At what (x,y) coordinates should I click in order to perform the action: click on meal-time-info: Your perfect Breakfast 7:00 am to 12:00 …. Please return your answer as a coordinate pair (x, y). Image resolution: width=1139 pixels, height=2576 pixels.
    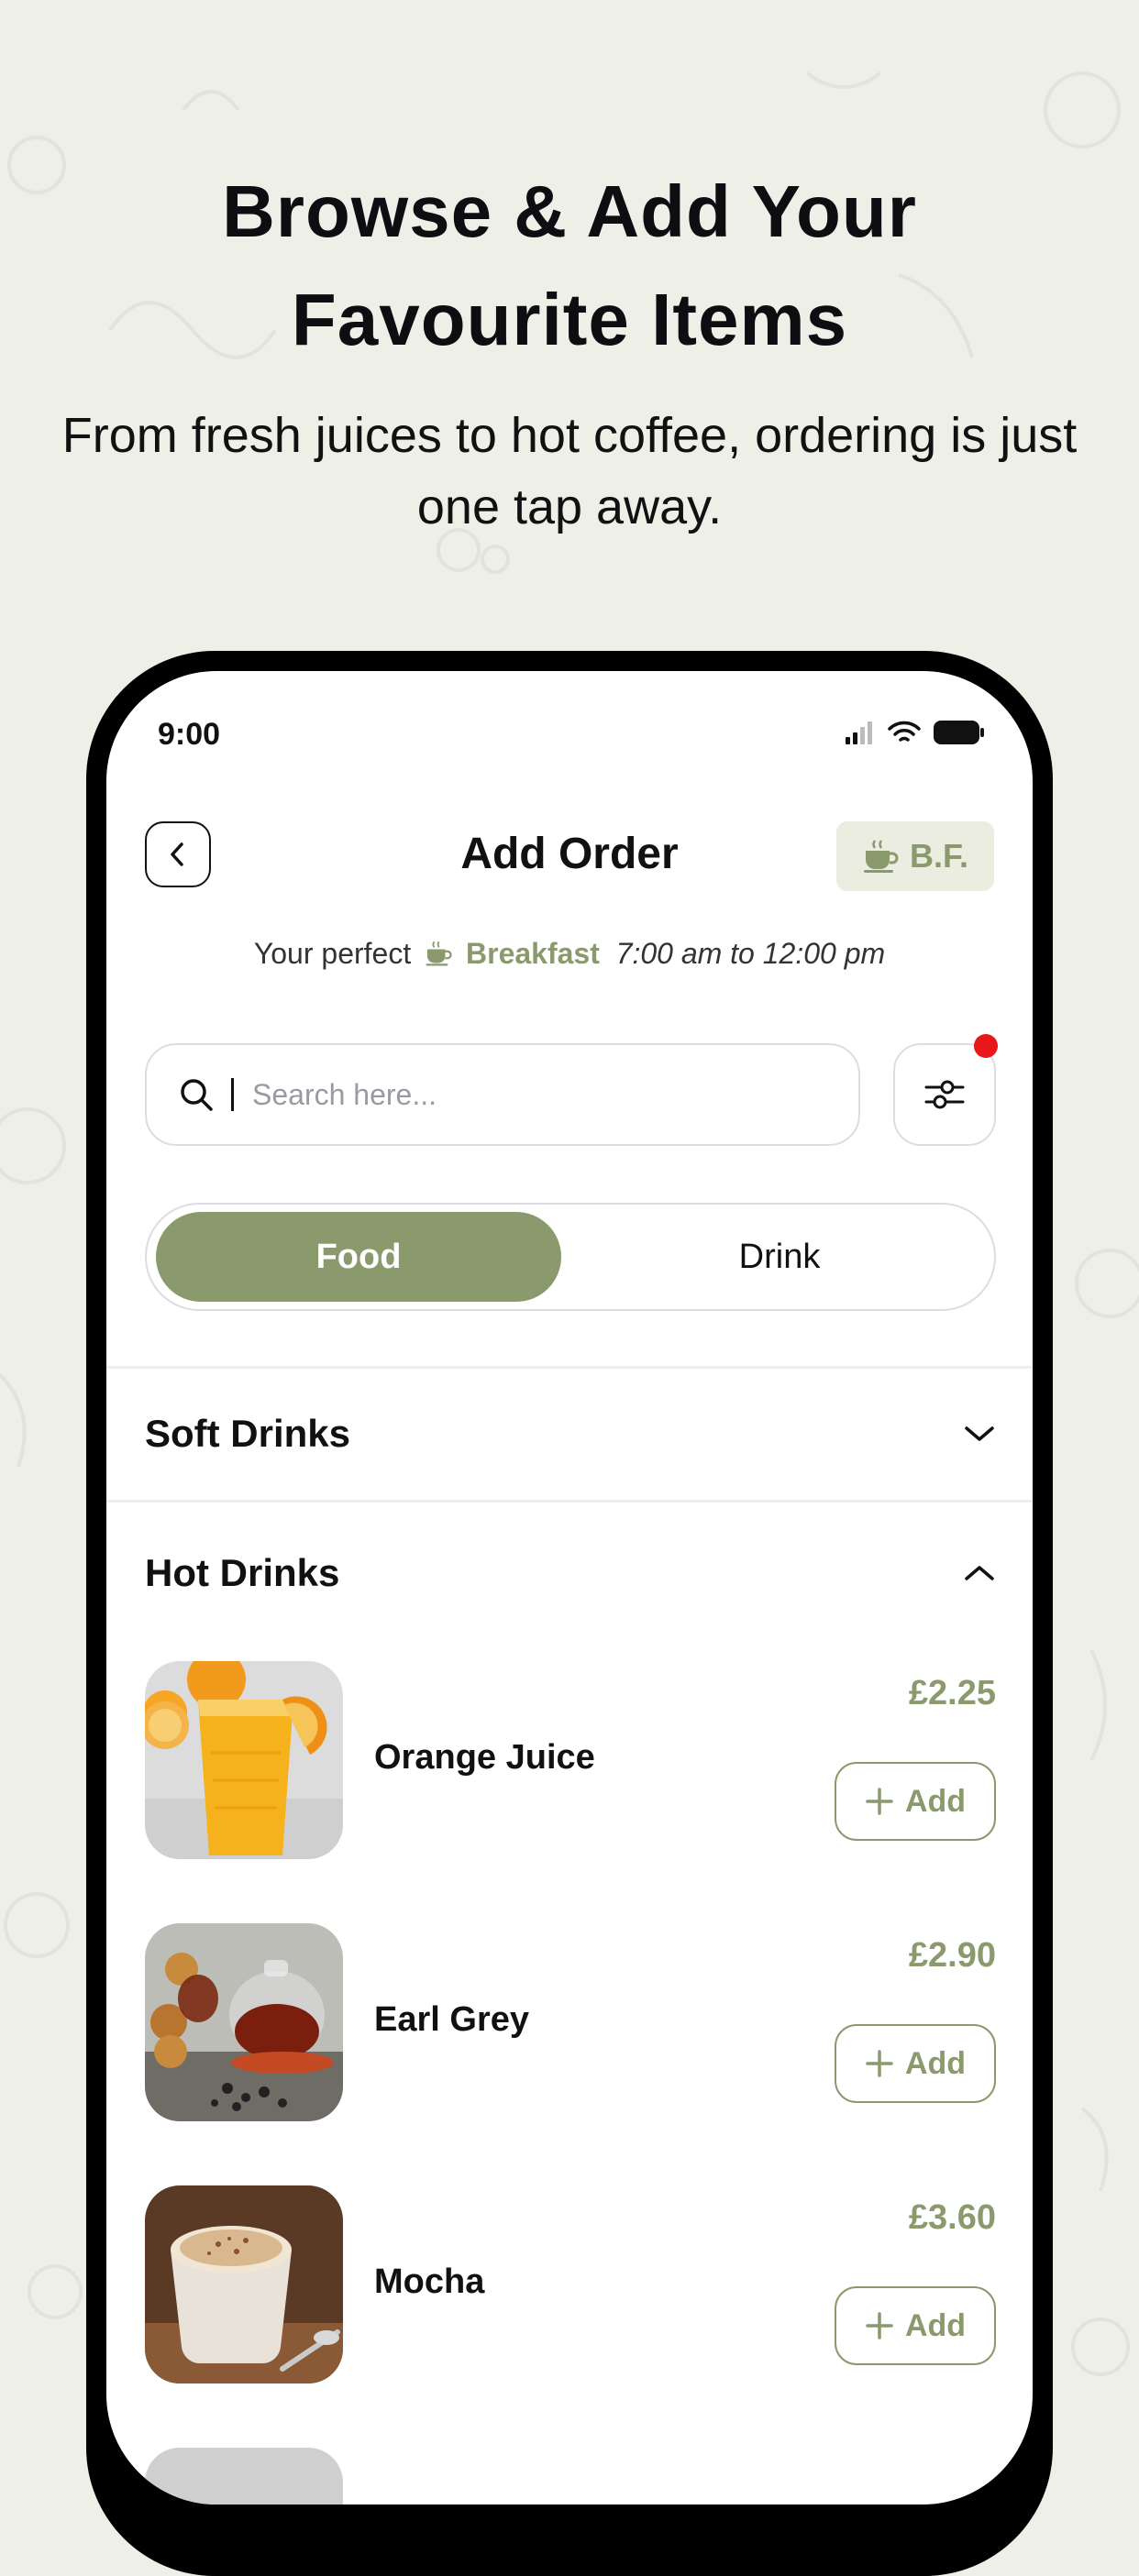
    Looking at the image, I should click on (569, 954).